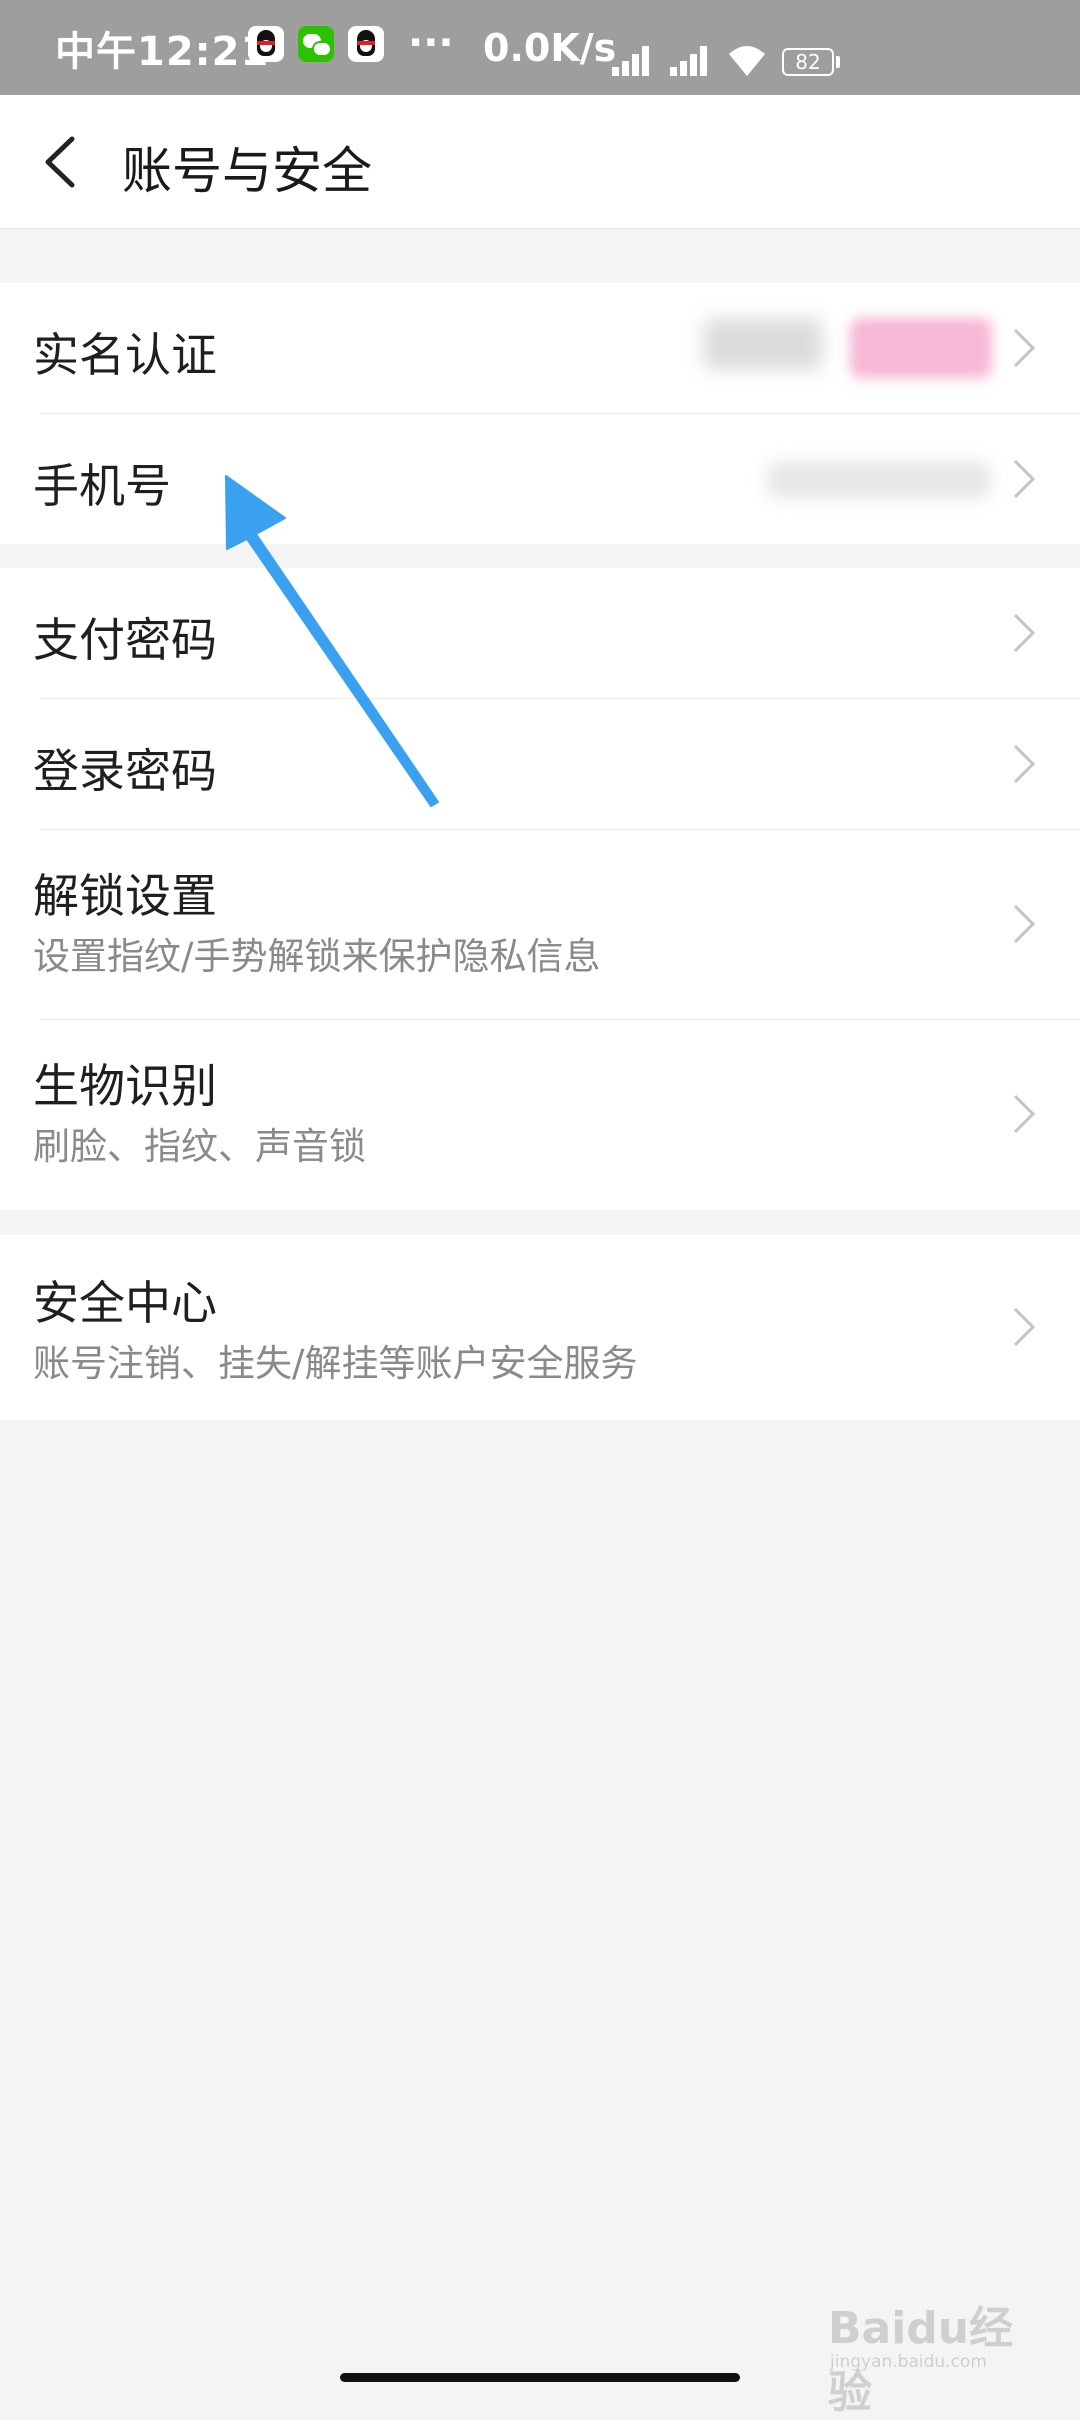 The width and height of the screenshot is (1080, 2420). I want to click on list-item-subtitle: 刷脸、指纹、声音锁, so click(199, 1146).